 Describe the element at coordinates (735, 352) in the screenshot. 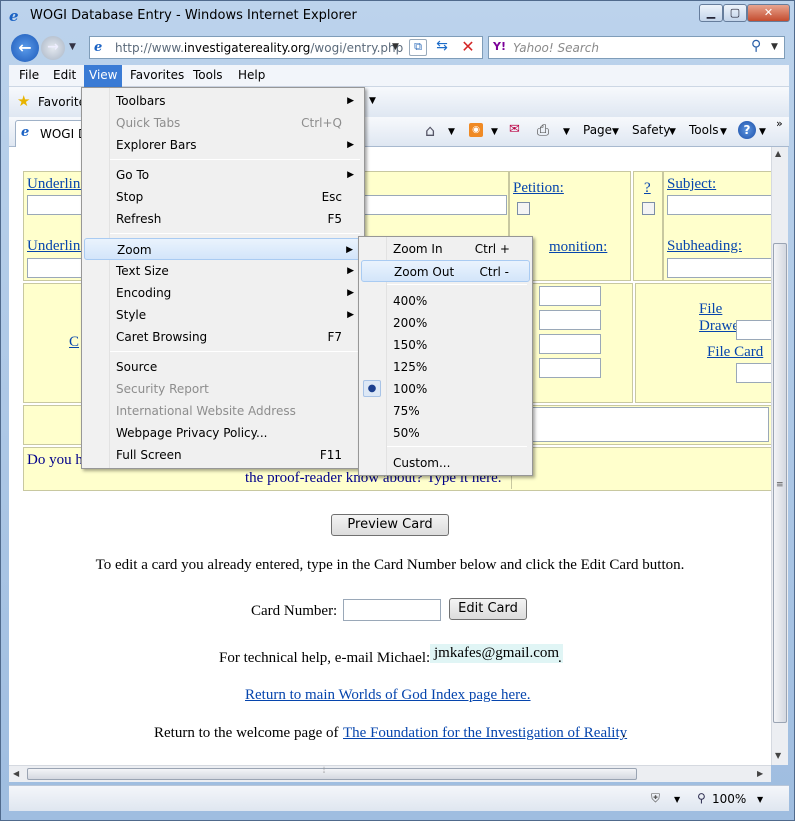

I see `file-card-link: File Card` at that location.